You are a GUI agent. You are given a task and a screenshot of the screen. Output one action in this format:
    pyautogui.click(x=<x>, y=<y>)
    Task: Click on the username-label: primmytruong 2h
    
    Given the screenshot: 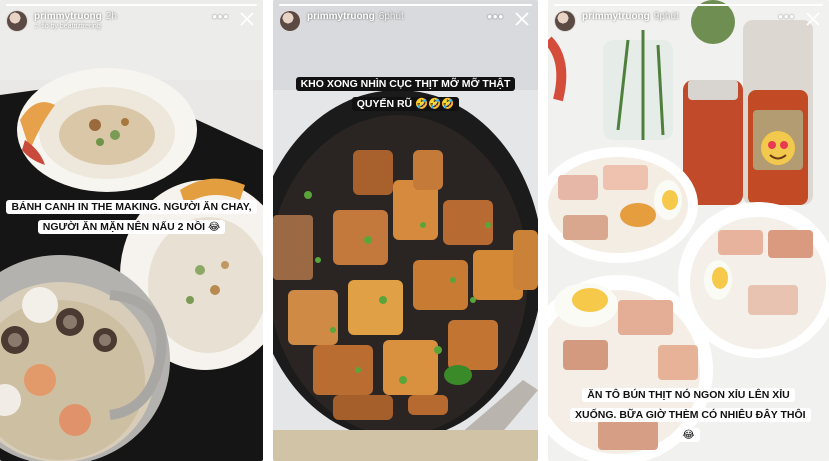 What is the action you would take?
    pyautogui.click(x=75, y=16)
    